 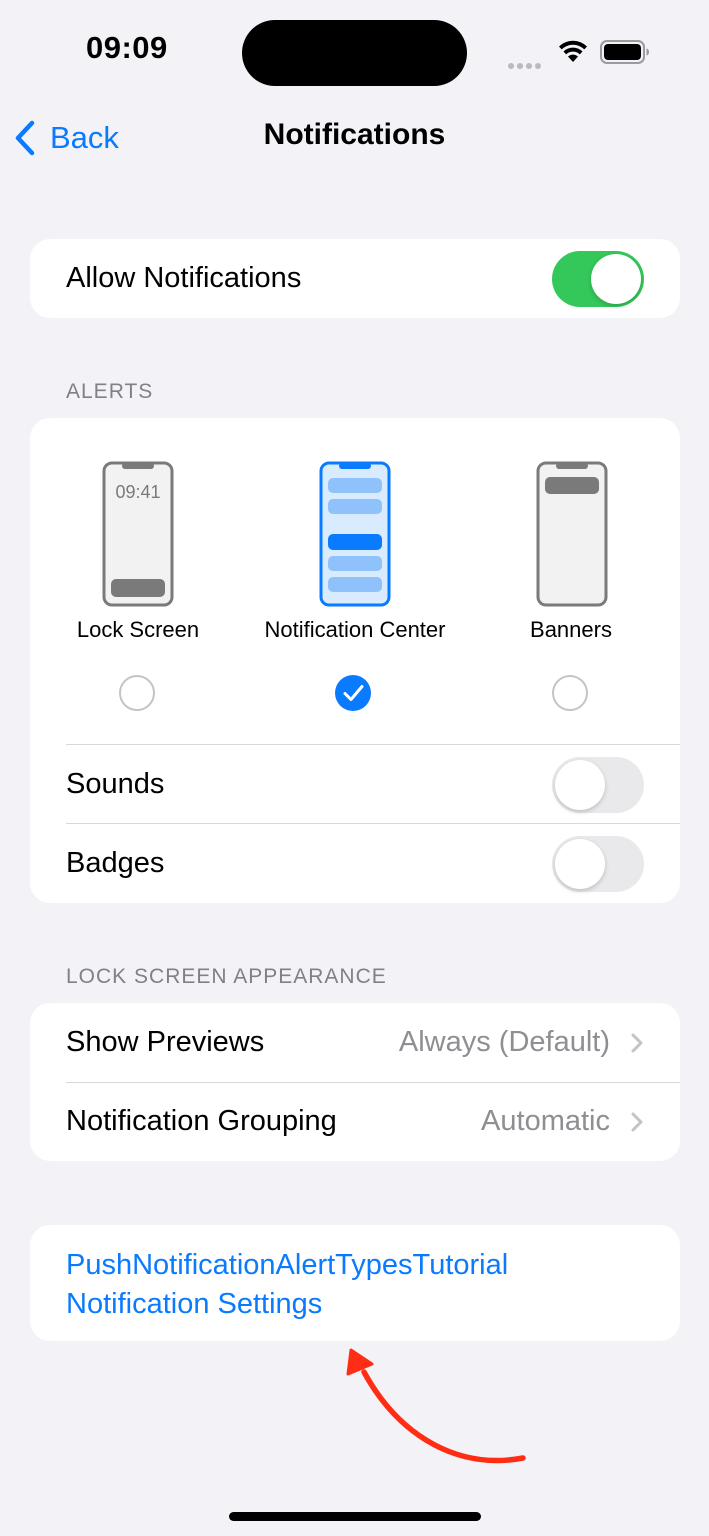 I want to click on lock-screen-radio, so click(x=137, y=693).